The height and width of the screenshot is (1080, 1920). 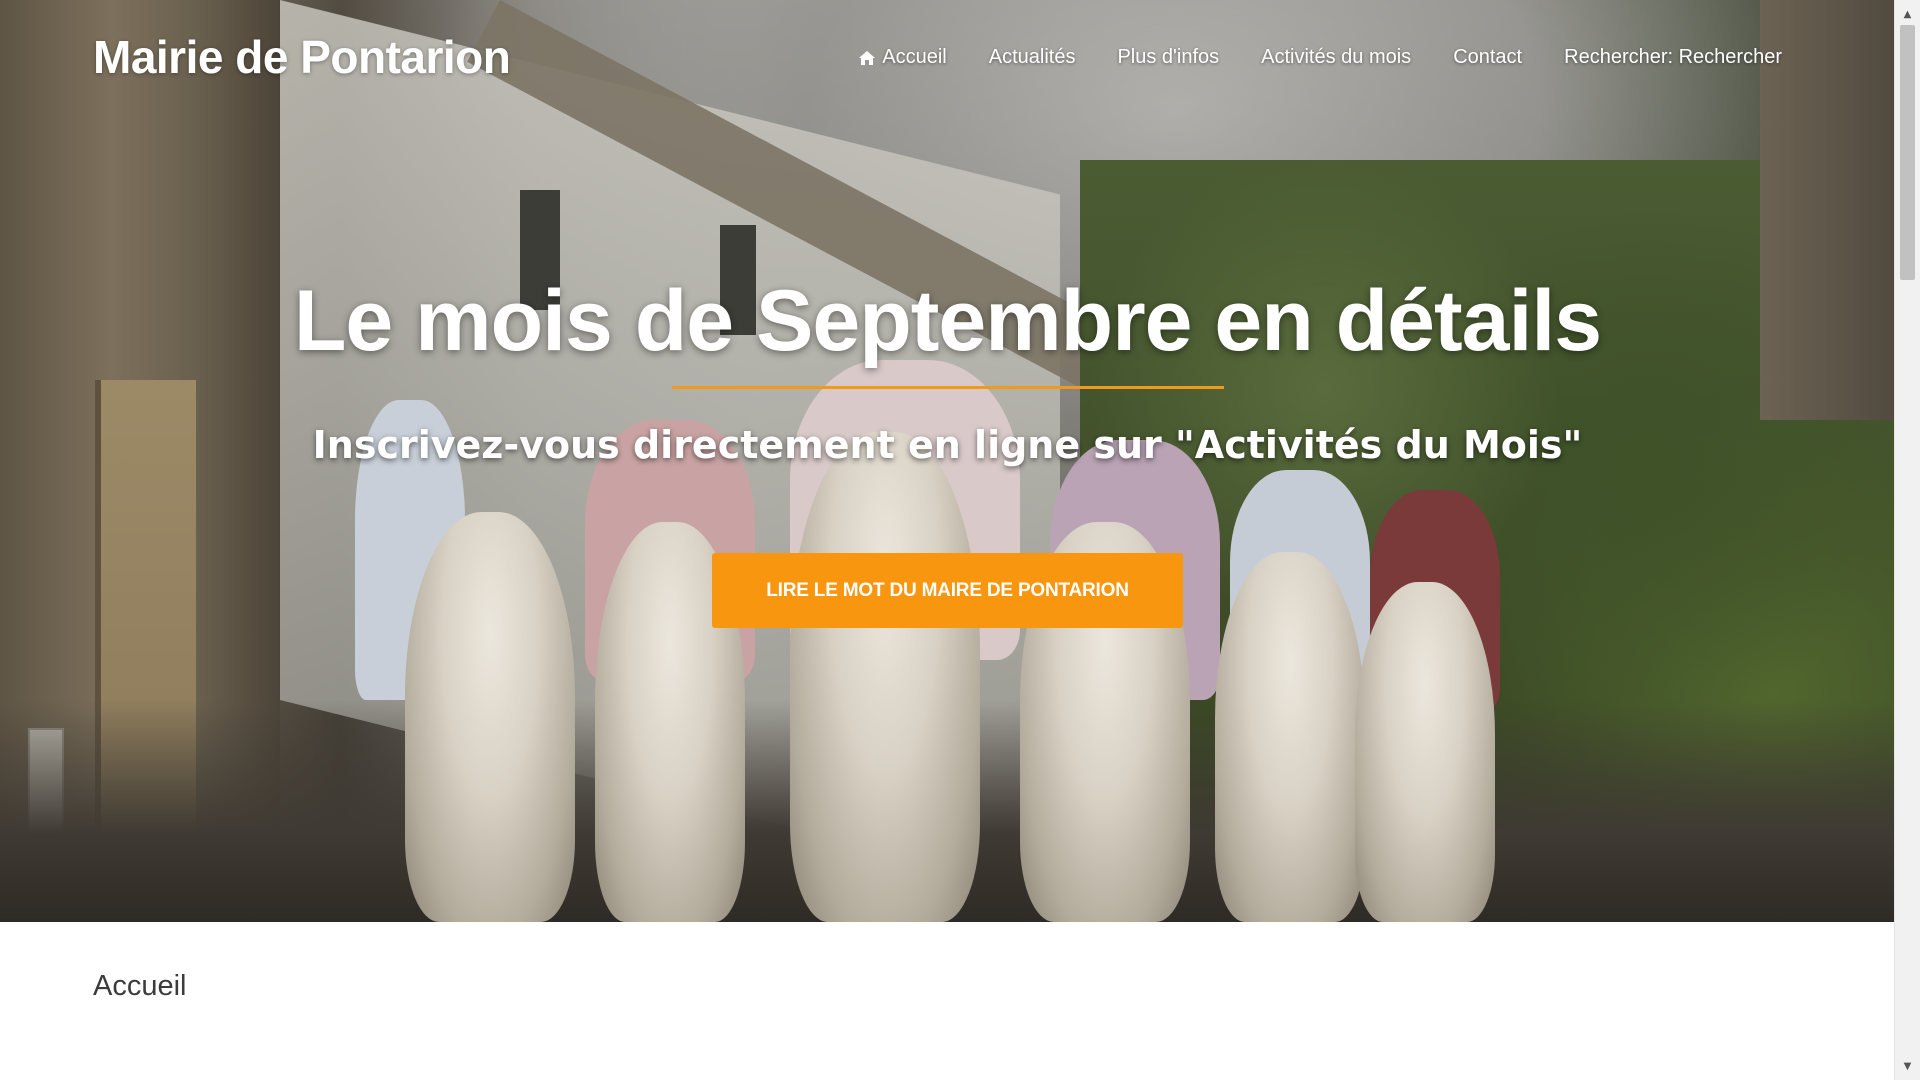 What do you see at coordinates (140, 986) in the screenshot?
I see `section-title: Accueil` at bounding box center [140, 986].